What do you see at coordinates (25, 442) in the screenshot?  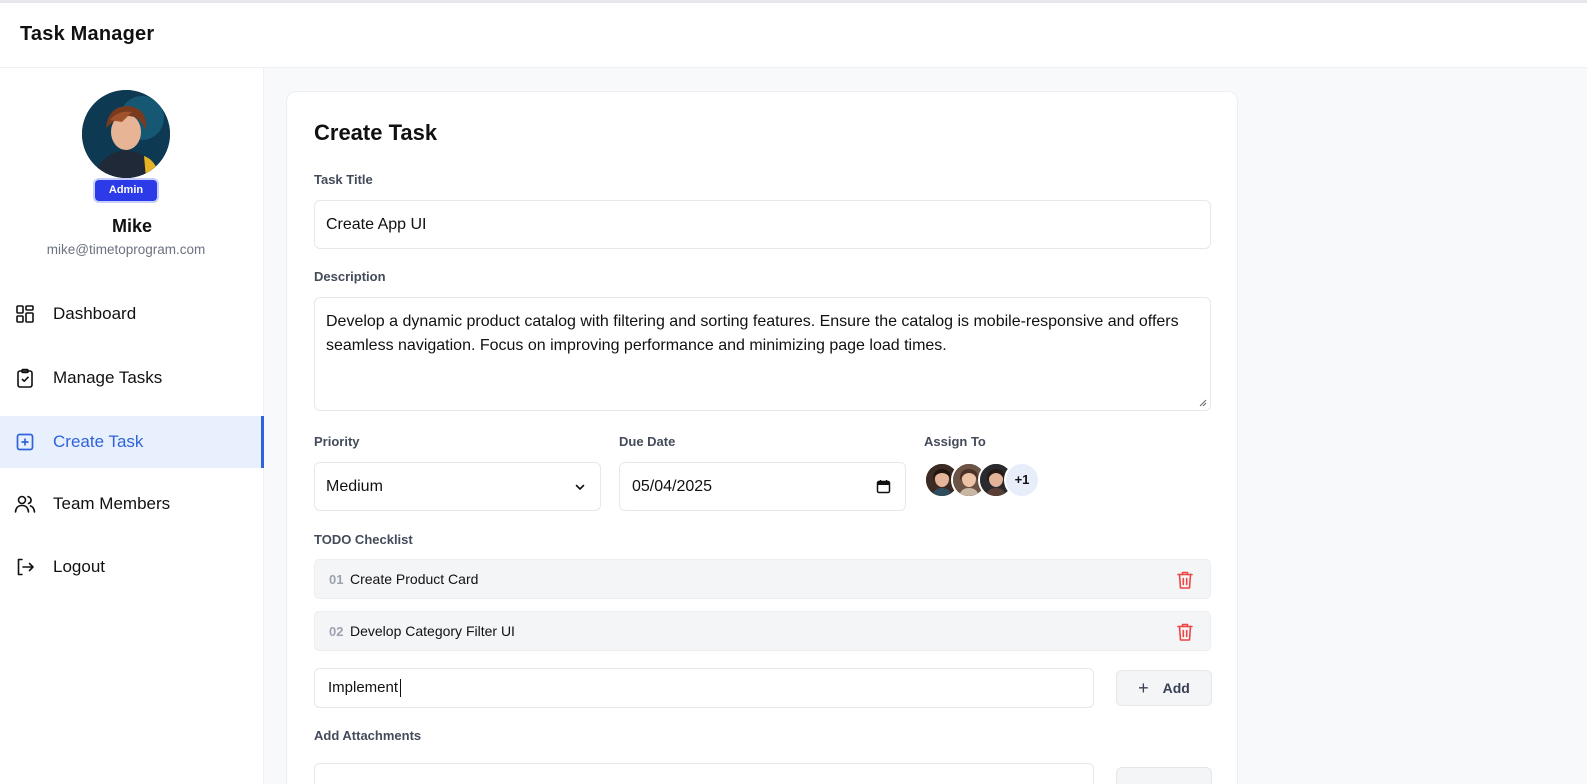 I see `plus-square-icon` at bounding box center [25, 442].